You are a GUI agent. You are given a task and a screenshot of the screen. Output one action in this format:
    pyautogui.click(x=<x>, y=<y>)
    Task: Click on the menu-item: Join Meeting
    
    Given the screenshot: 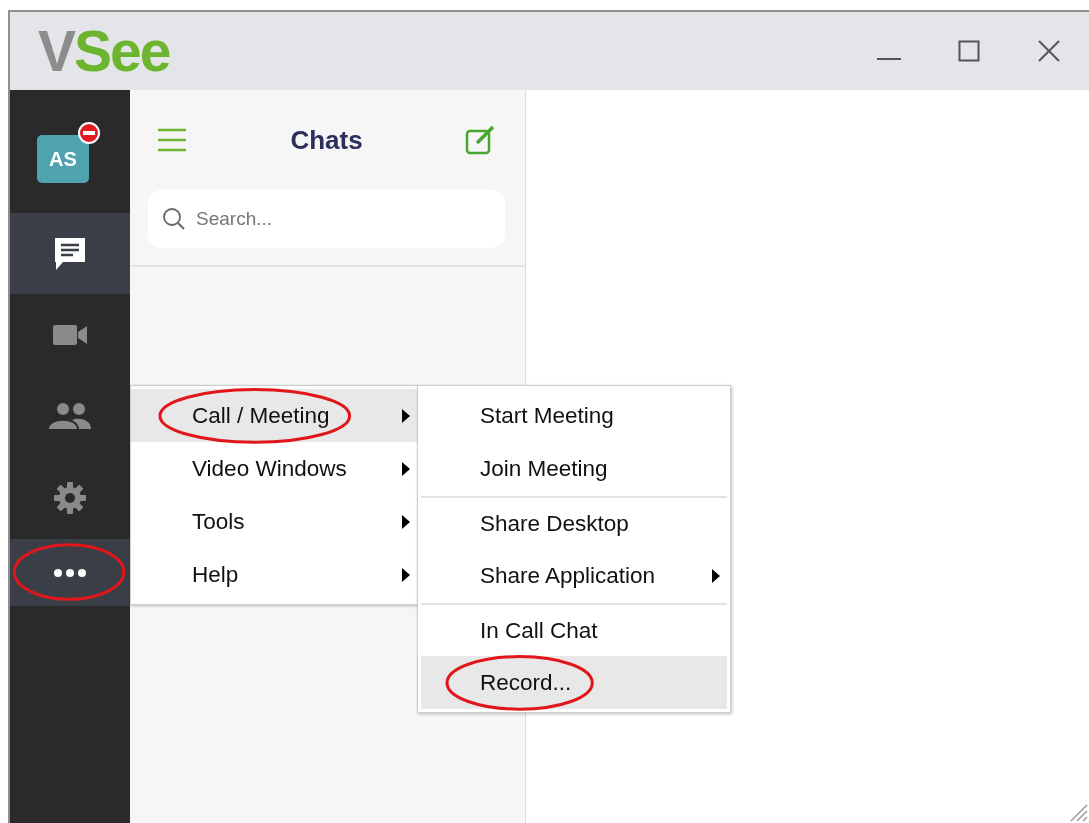 What is the action you would take?
    pyautogui.click(x=574, y=468)
    